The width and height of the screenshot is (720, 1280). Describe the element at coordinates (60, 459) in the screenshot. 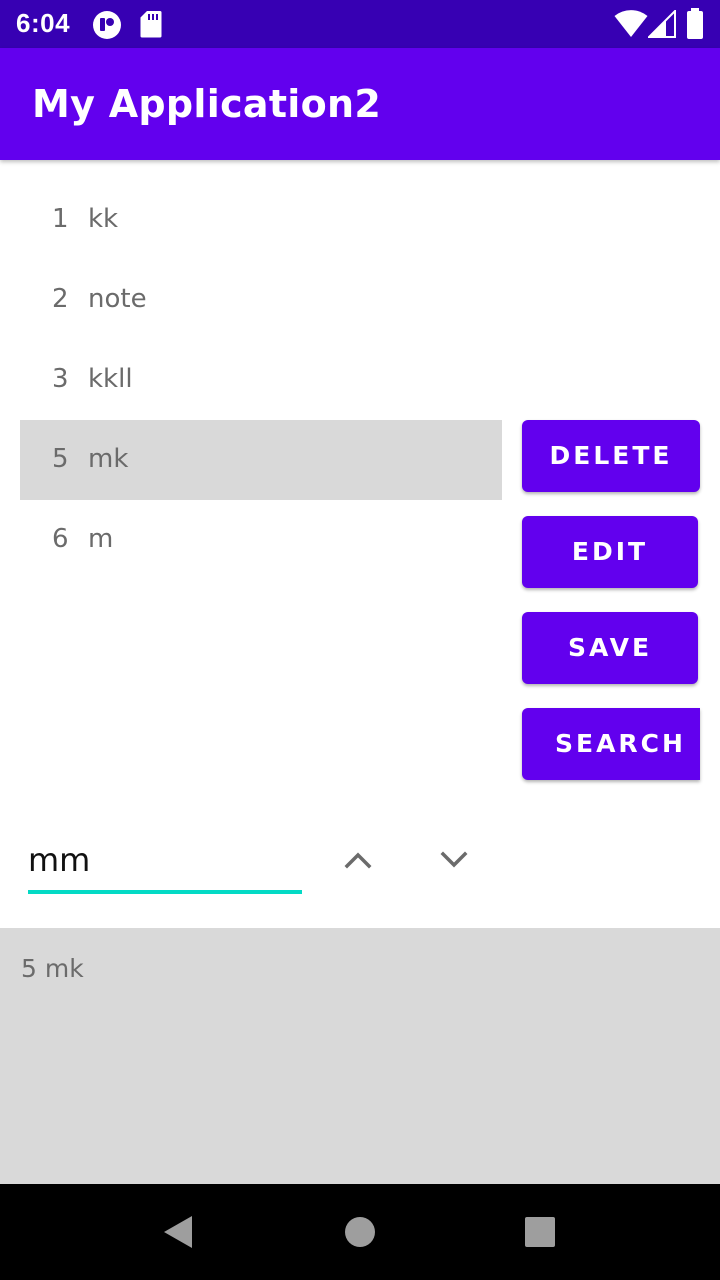

I see `note-id: 5` at that location.